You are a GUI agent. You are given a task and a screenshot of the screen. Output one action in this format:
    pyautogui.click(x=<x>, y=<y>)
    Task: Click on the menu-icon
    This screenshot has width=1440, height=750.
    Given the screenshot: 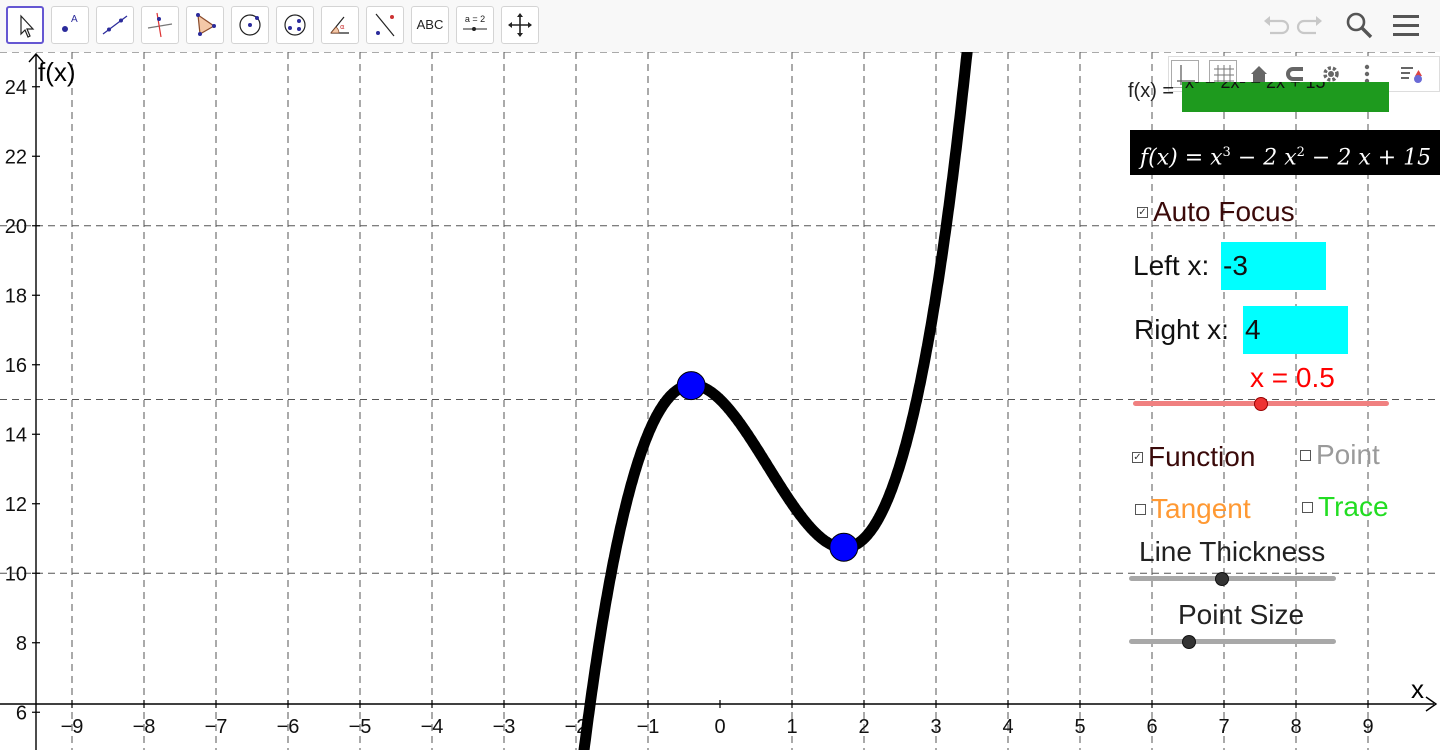 What is the action you would take?
    pyautogui.click(x=1406, y=25)
    